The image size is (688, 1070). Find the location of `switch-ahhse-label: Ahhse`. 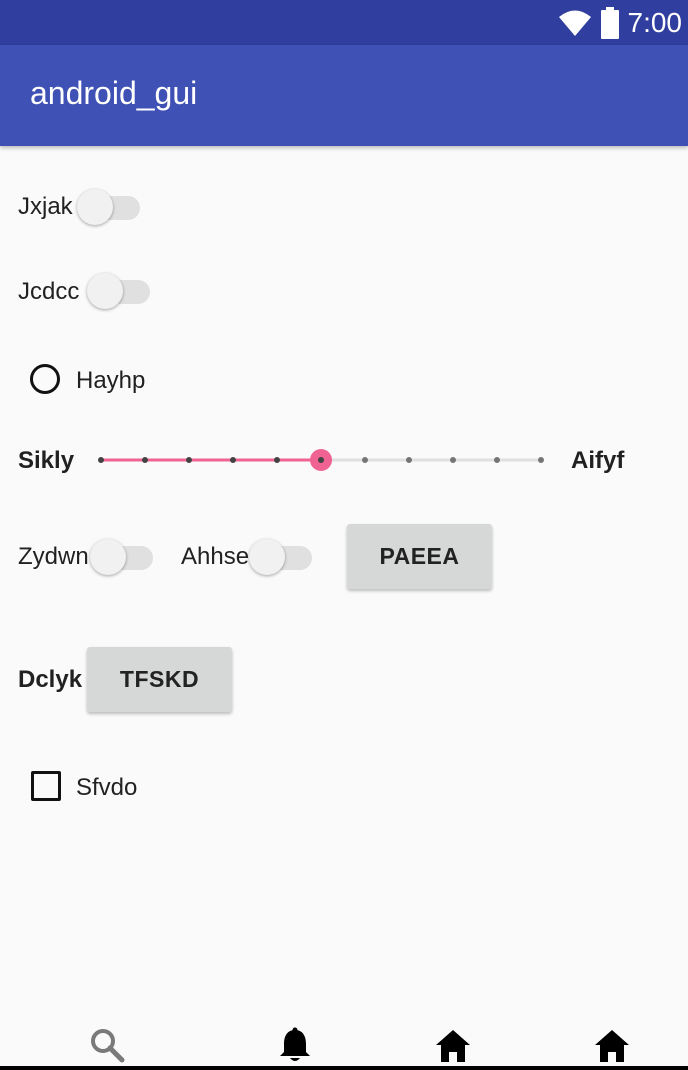

switch-ahhse-label: Ahhse is located at coordinates (215, 556).